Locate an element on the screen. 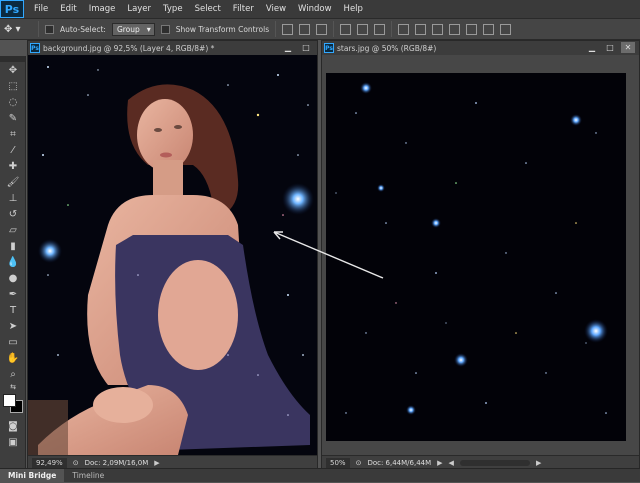  align-vcenter-icon is located at coordinates (305, 29).